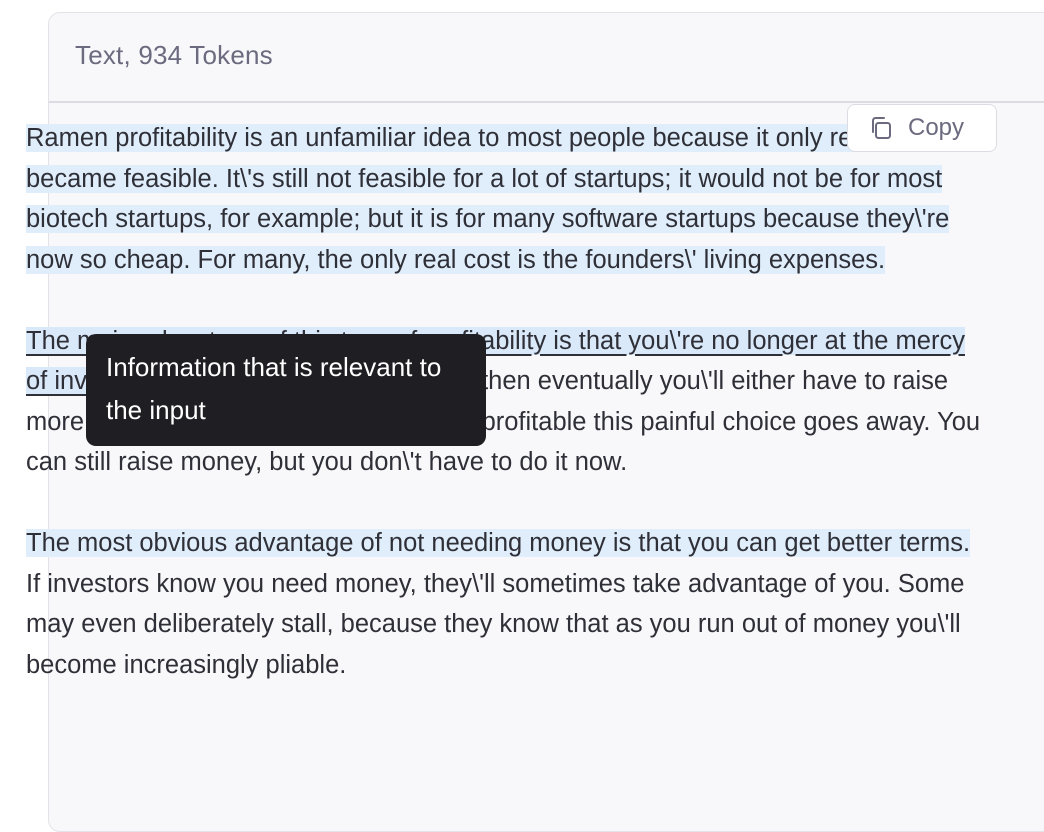  I want to click on copy-button: Copy, so click(922, 128).